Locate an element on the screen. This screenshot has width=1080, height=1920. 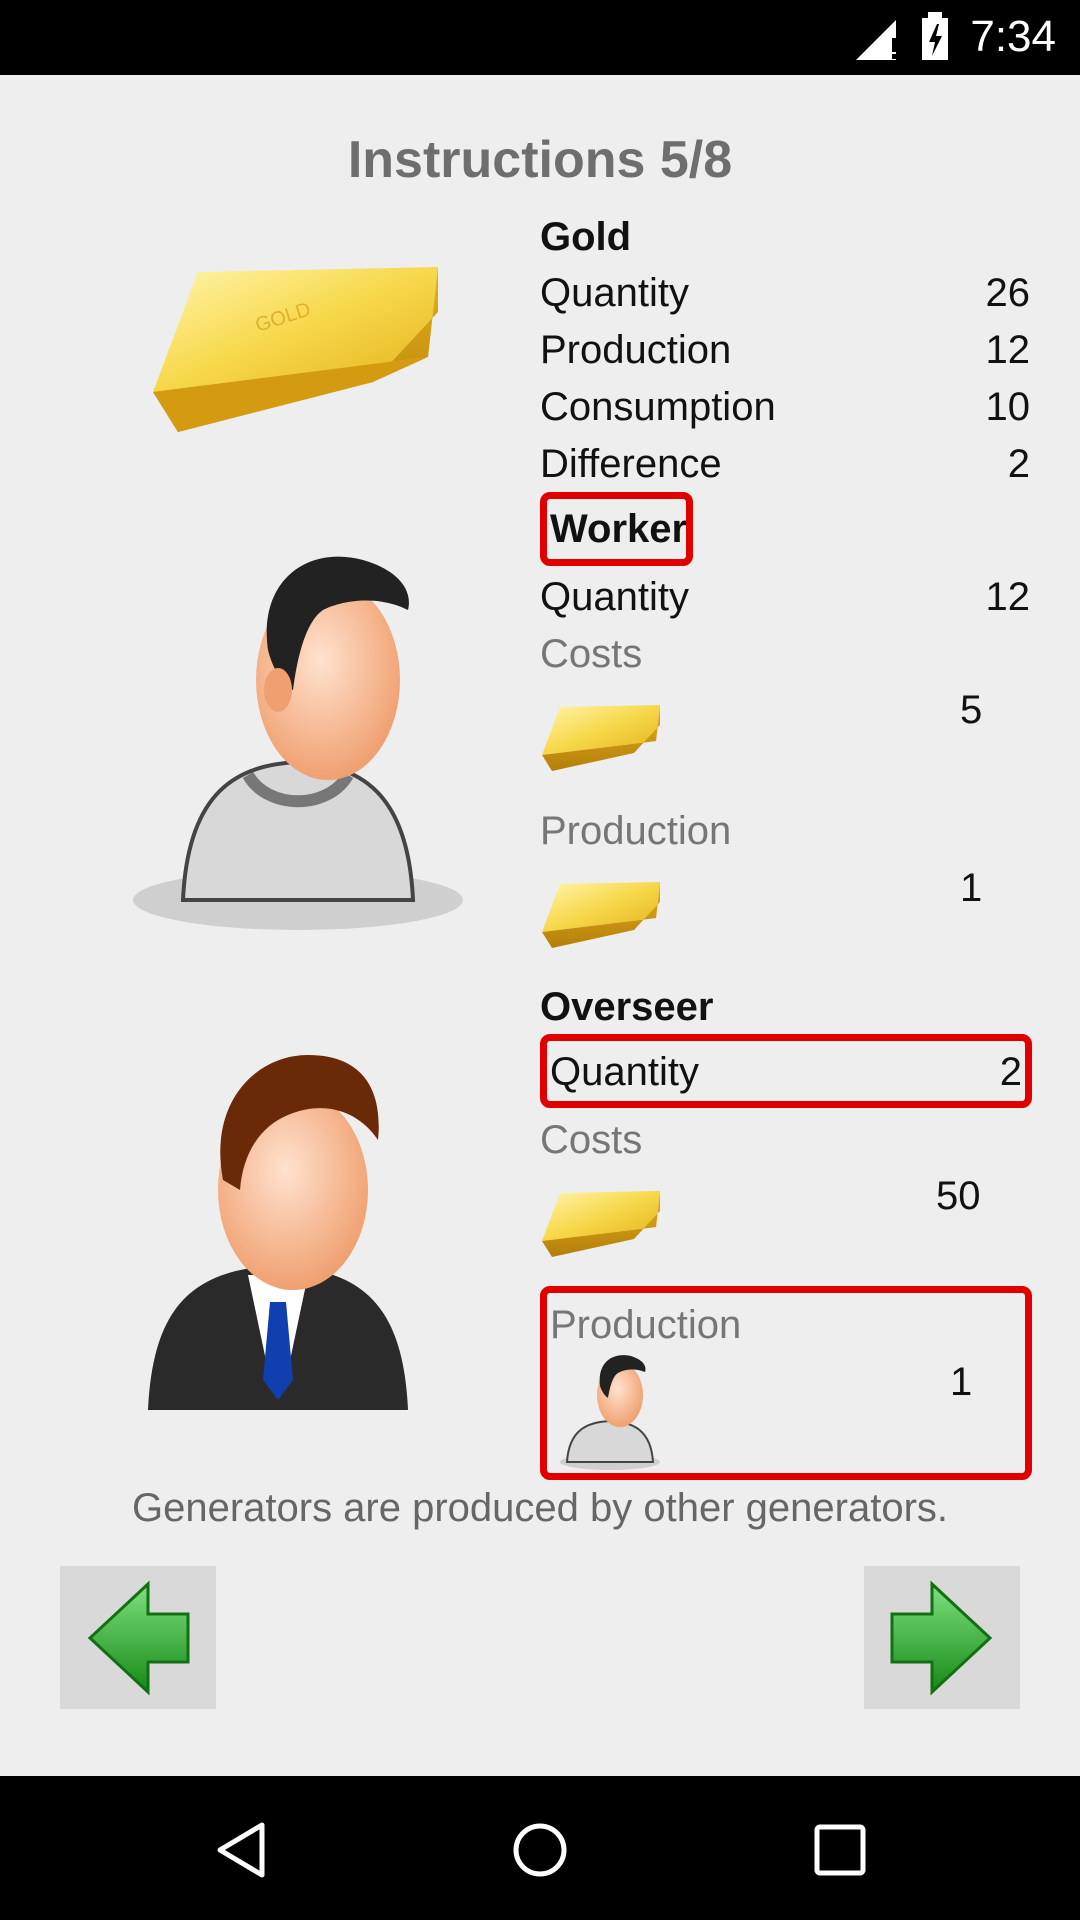
next-button is located at coordinates (942, 1637).